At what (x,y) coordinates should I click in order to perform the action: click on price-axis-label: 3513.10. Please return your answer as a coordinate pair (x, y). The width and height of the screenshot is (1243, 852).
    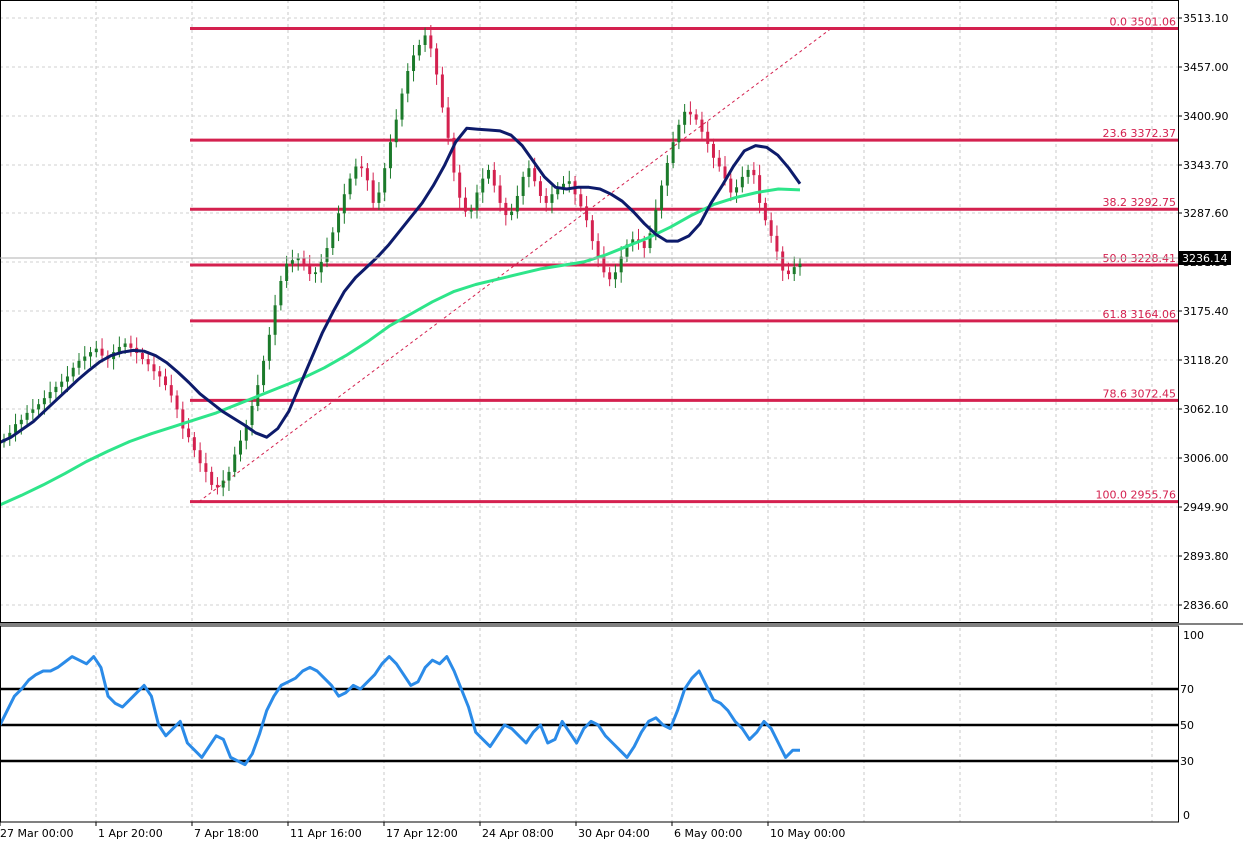
    Looking at the image, I should click on (1206, 18).